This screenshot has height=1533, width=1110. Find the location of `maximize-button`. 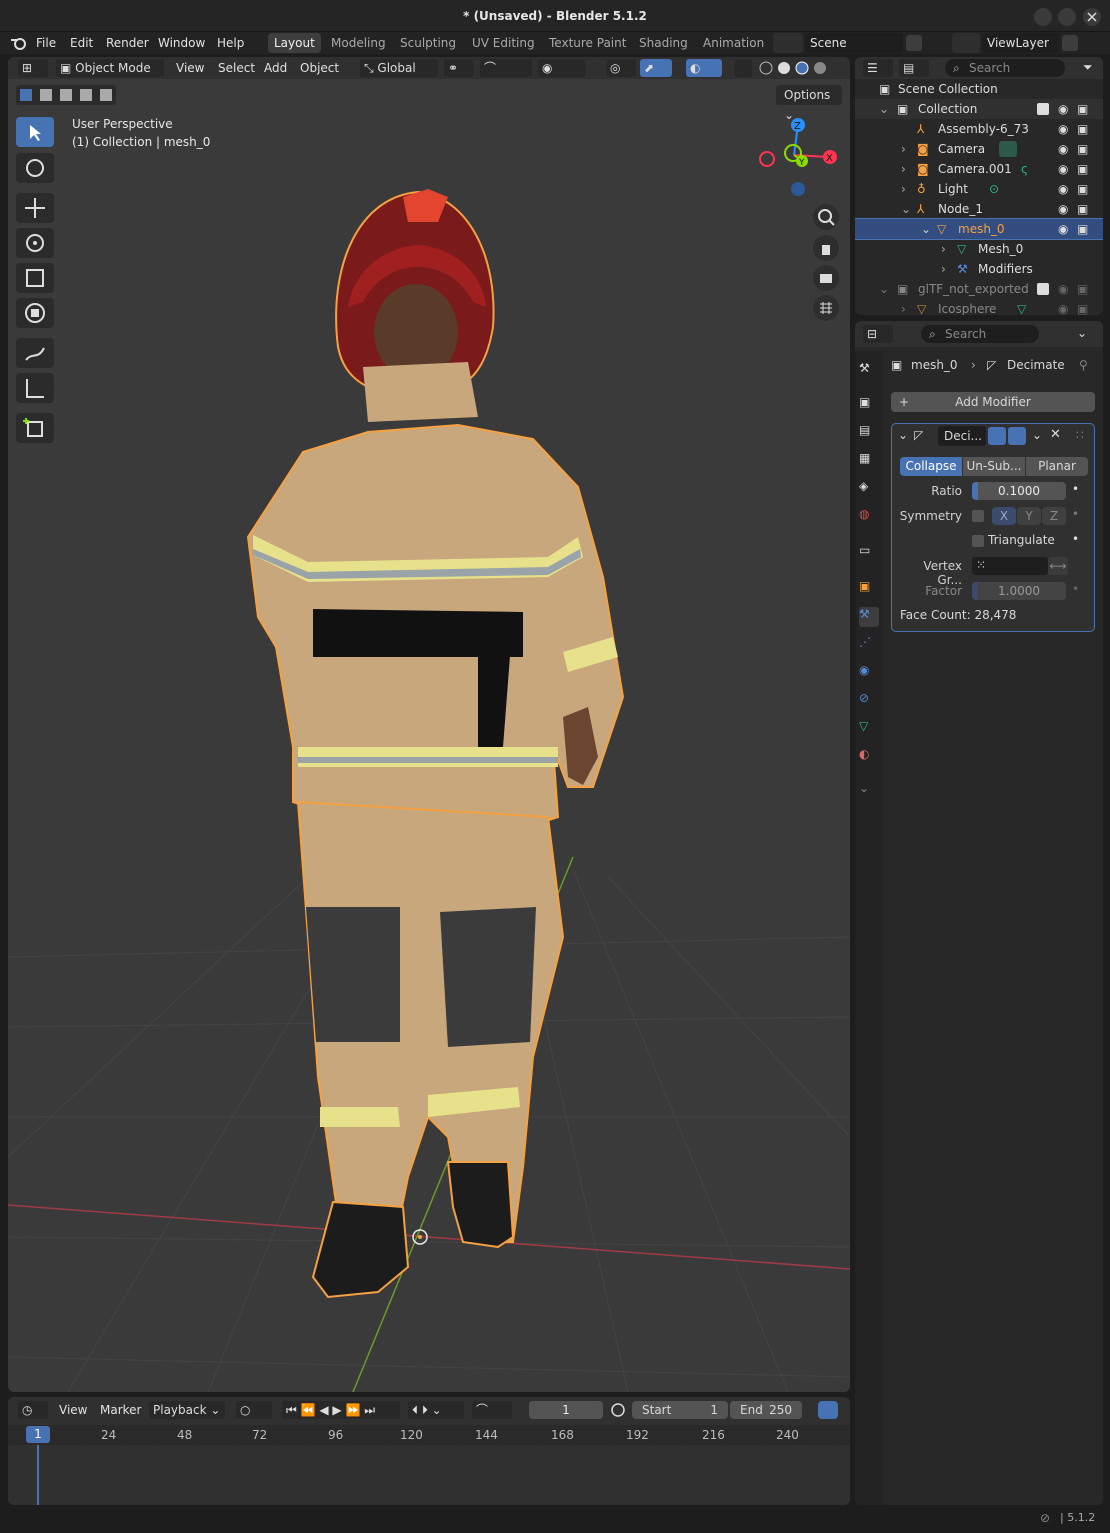

maximize-button is located at coordinates (1067, 17).